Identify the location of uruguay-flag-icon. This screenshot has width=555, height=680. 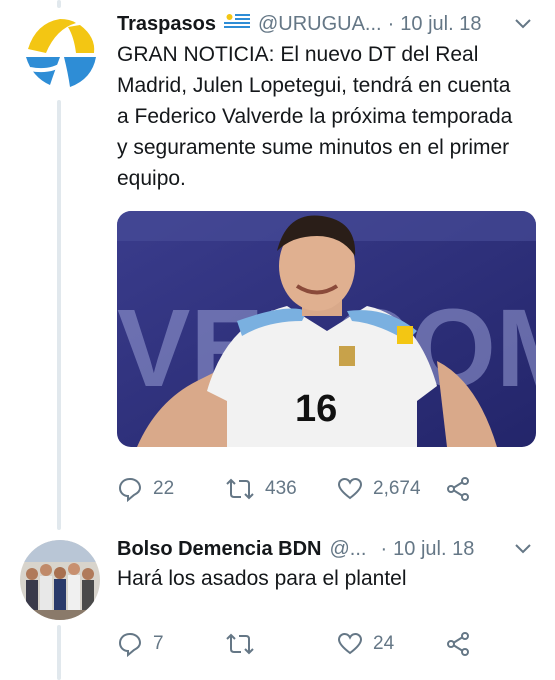
(236, 24).